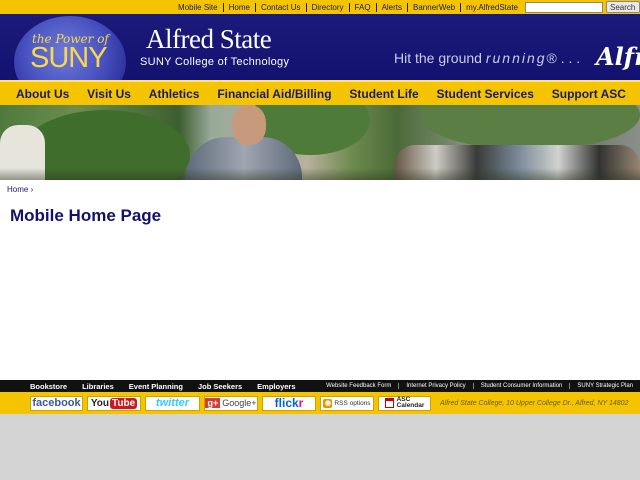 This screenshot has width=640, height=480. I want to click on nav-visit-us: Visit Us, so click(109, 94).